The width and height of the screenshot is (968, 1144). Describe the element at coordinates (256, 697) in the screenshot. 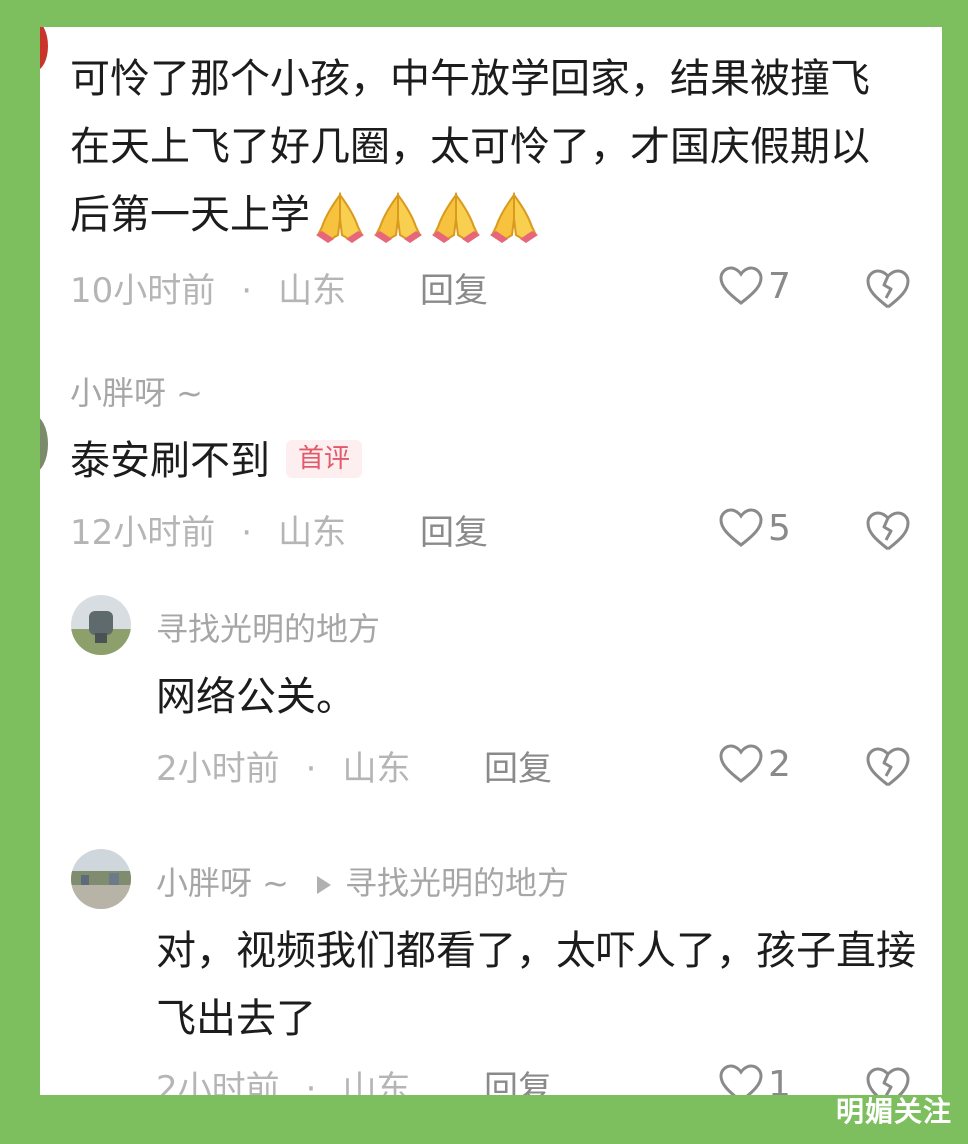

I see `comment-text: 网络公关。` at that location.